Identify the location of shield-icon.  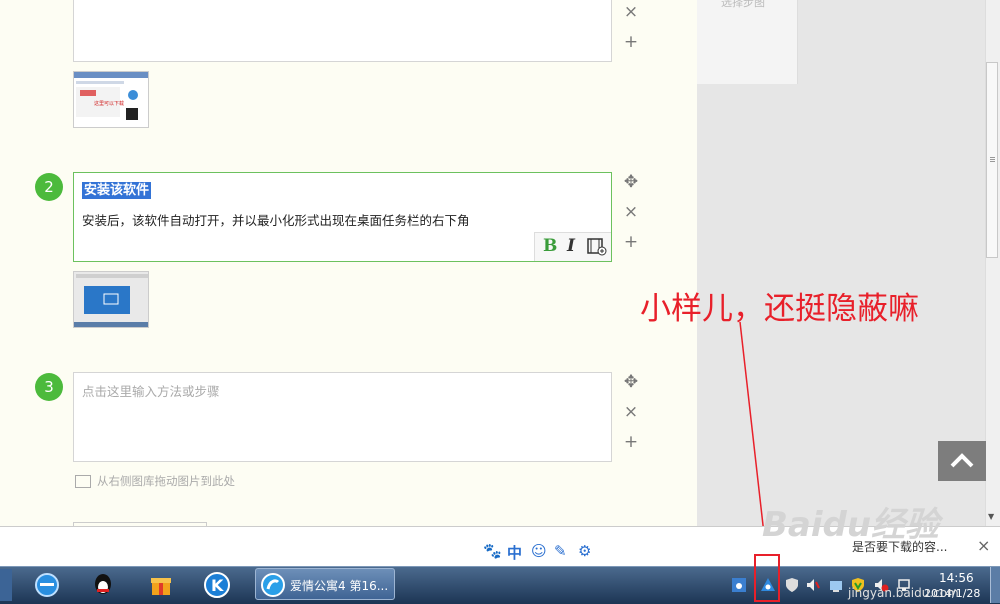
(792, 585).